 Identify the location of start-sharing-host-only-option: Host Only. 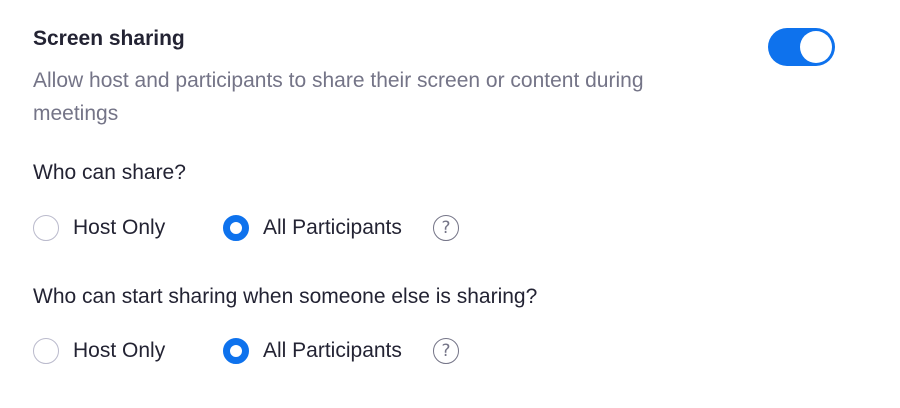
(99, 351).